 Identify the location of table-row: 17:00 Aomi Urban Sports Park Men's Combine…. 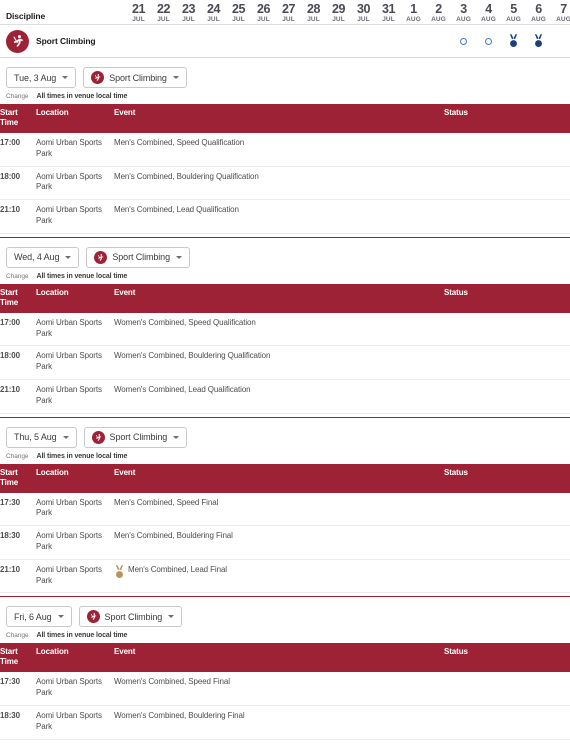
(285, 150).